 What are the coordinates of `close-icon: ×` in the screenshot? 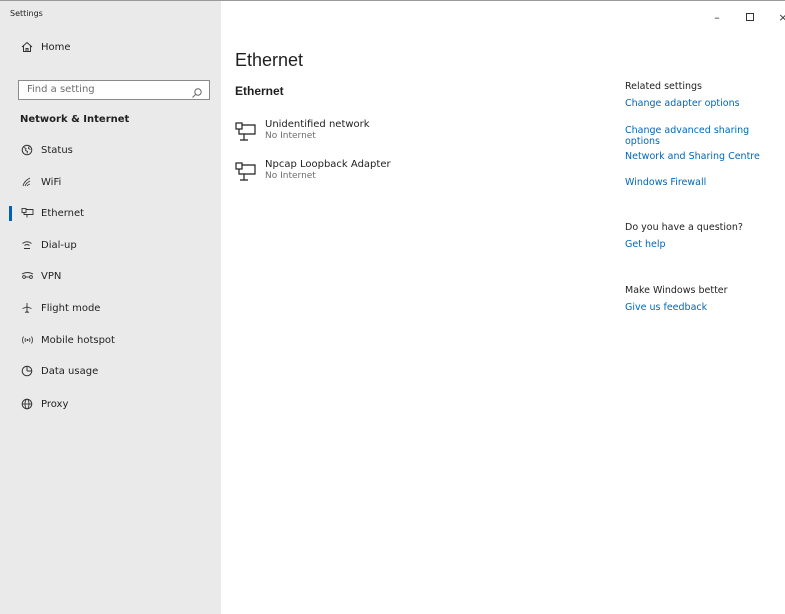 It's located at (781, 17).